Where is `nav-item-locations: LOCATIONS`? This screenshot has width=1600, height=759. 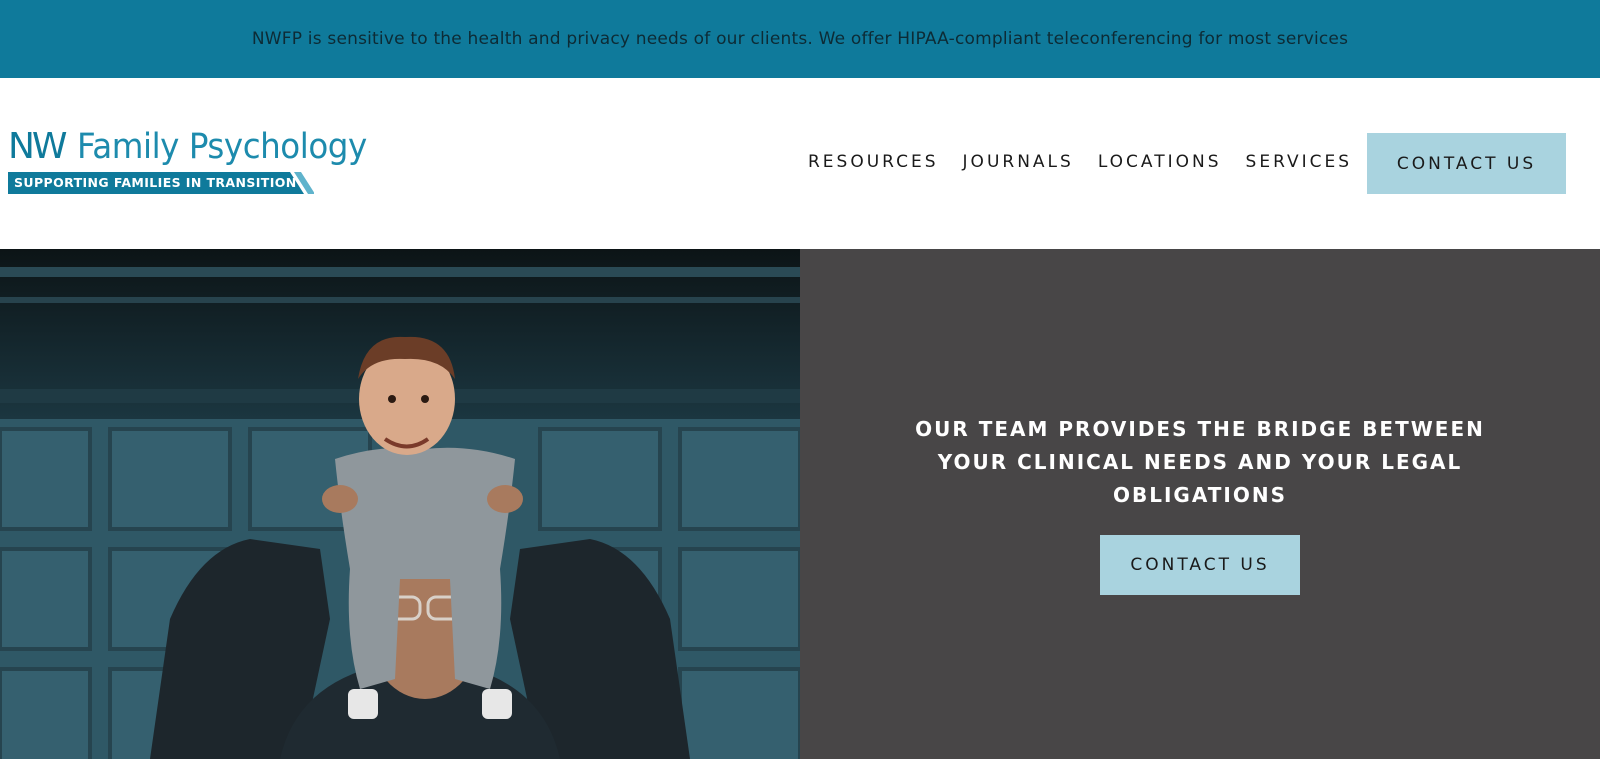
nav-item-locations: LOCATIONS is located at coordinates (1160, 162).